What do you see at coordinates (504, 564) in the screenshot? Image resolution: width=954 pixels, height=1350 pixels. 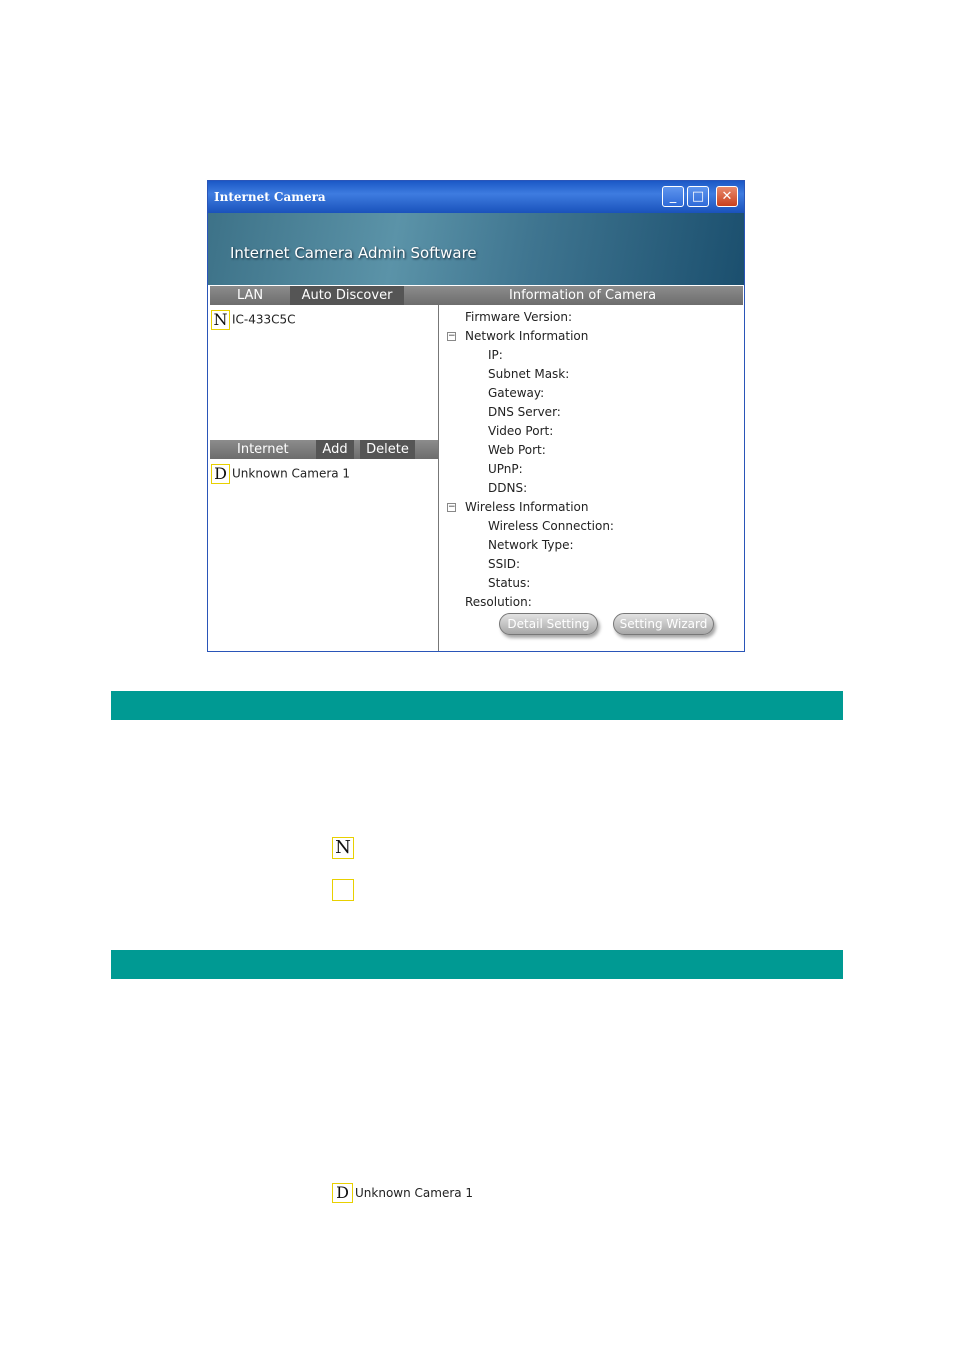 I see `ssid-label: SSID:` at bounding box center [504, 564].